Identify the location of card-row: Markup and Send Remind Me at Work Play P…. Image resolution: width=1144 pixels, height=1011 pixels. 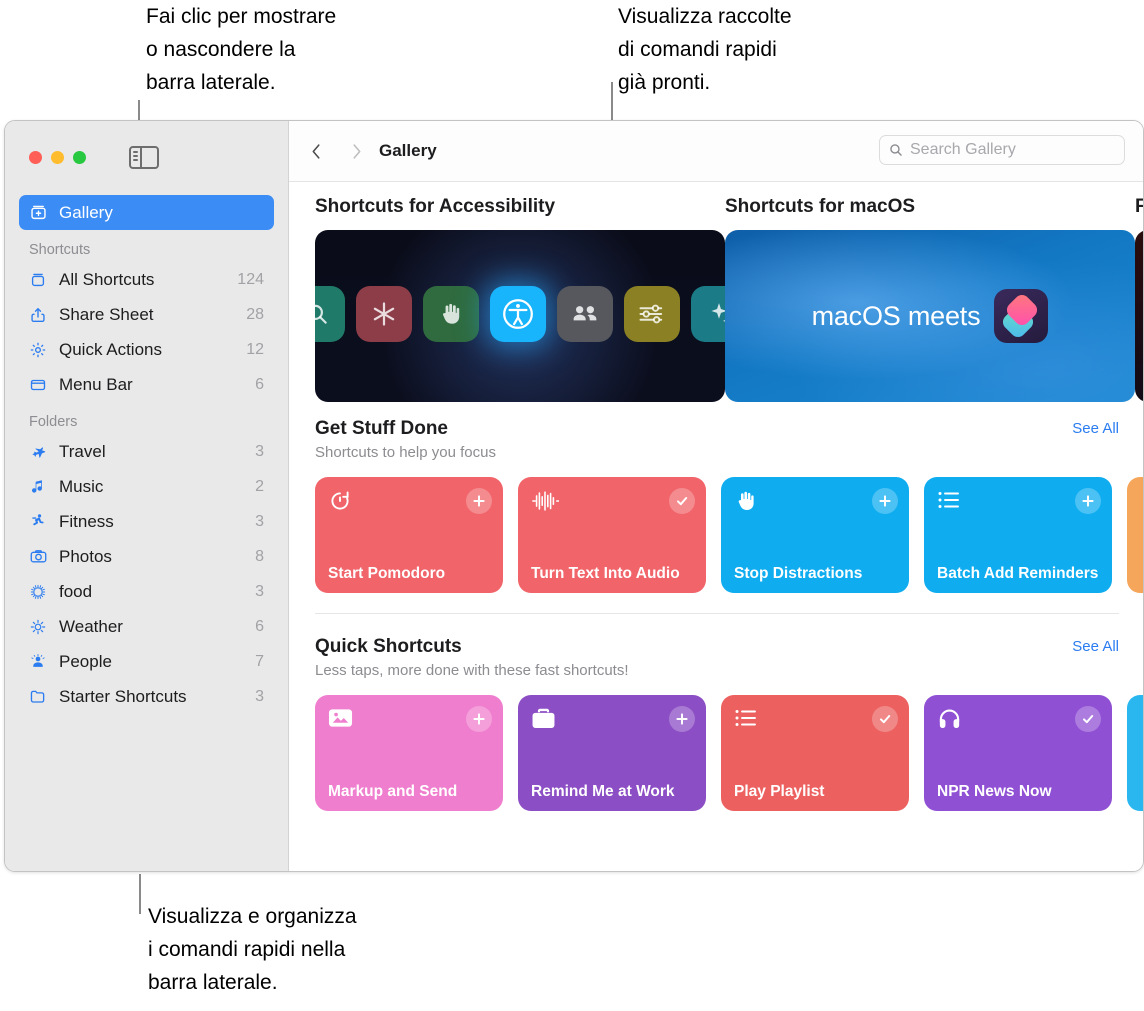
(729, 753).